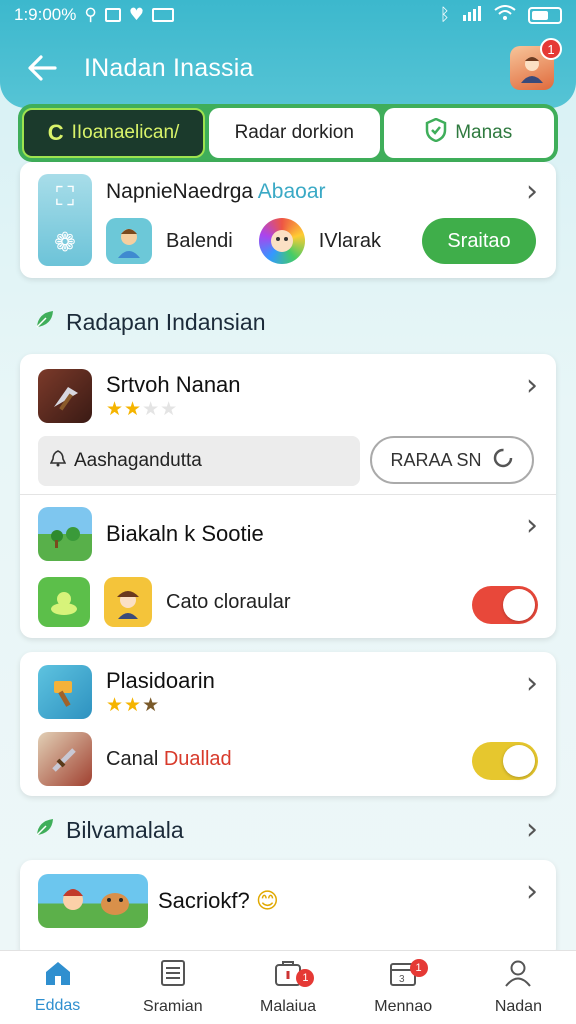 The image size is (576, 1024). I want to click on tab-label: Radar dorkion, so click(294, 132).